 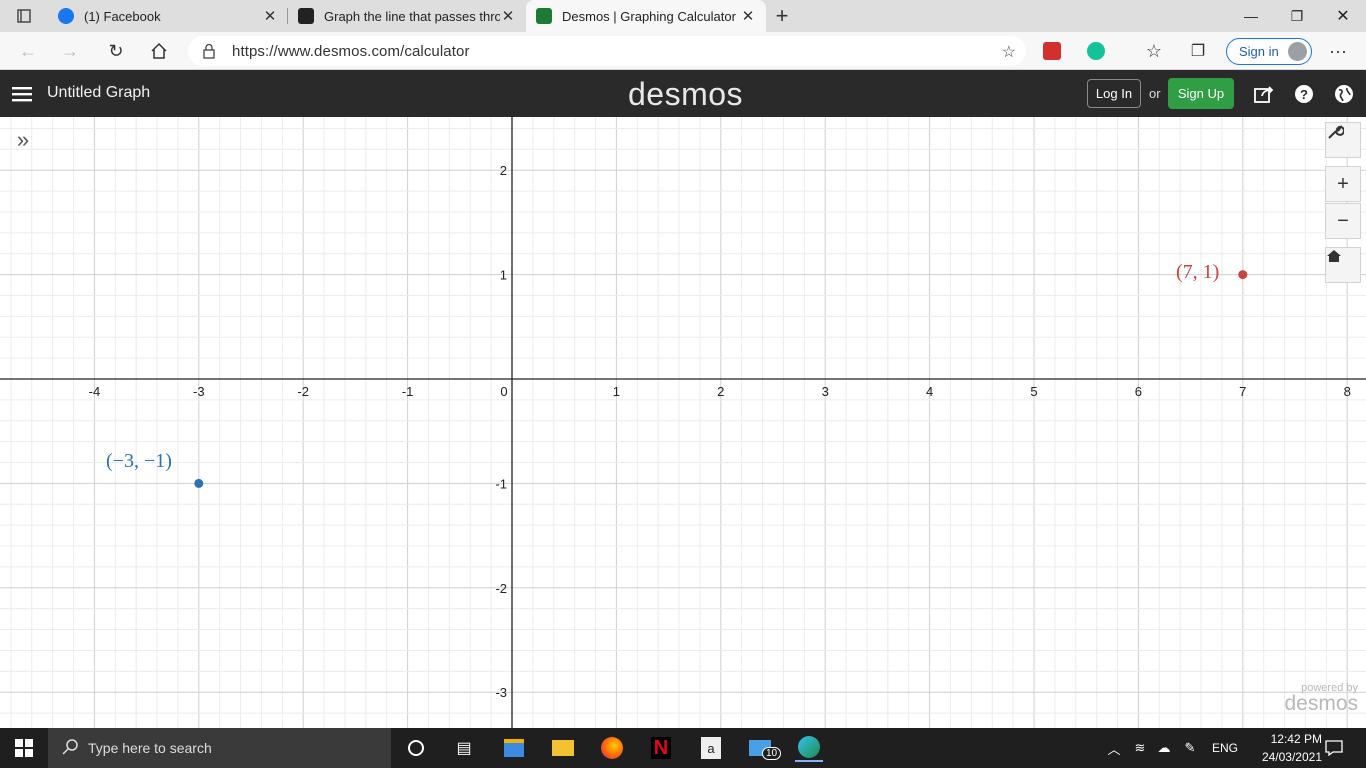 I want to click on share-icon, so click(x=1264, y=94).